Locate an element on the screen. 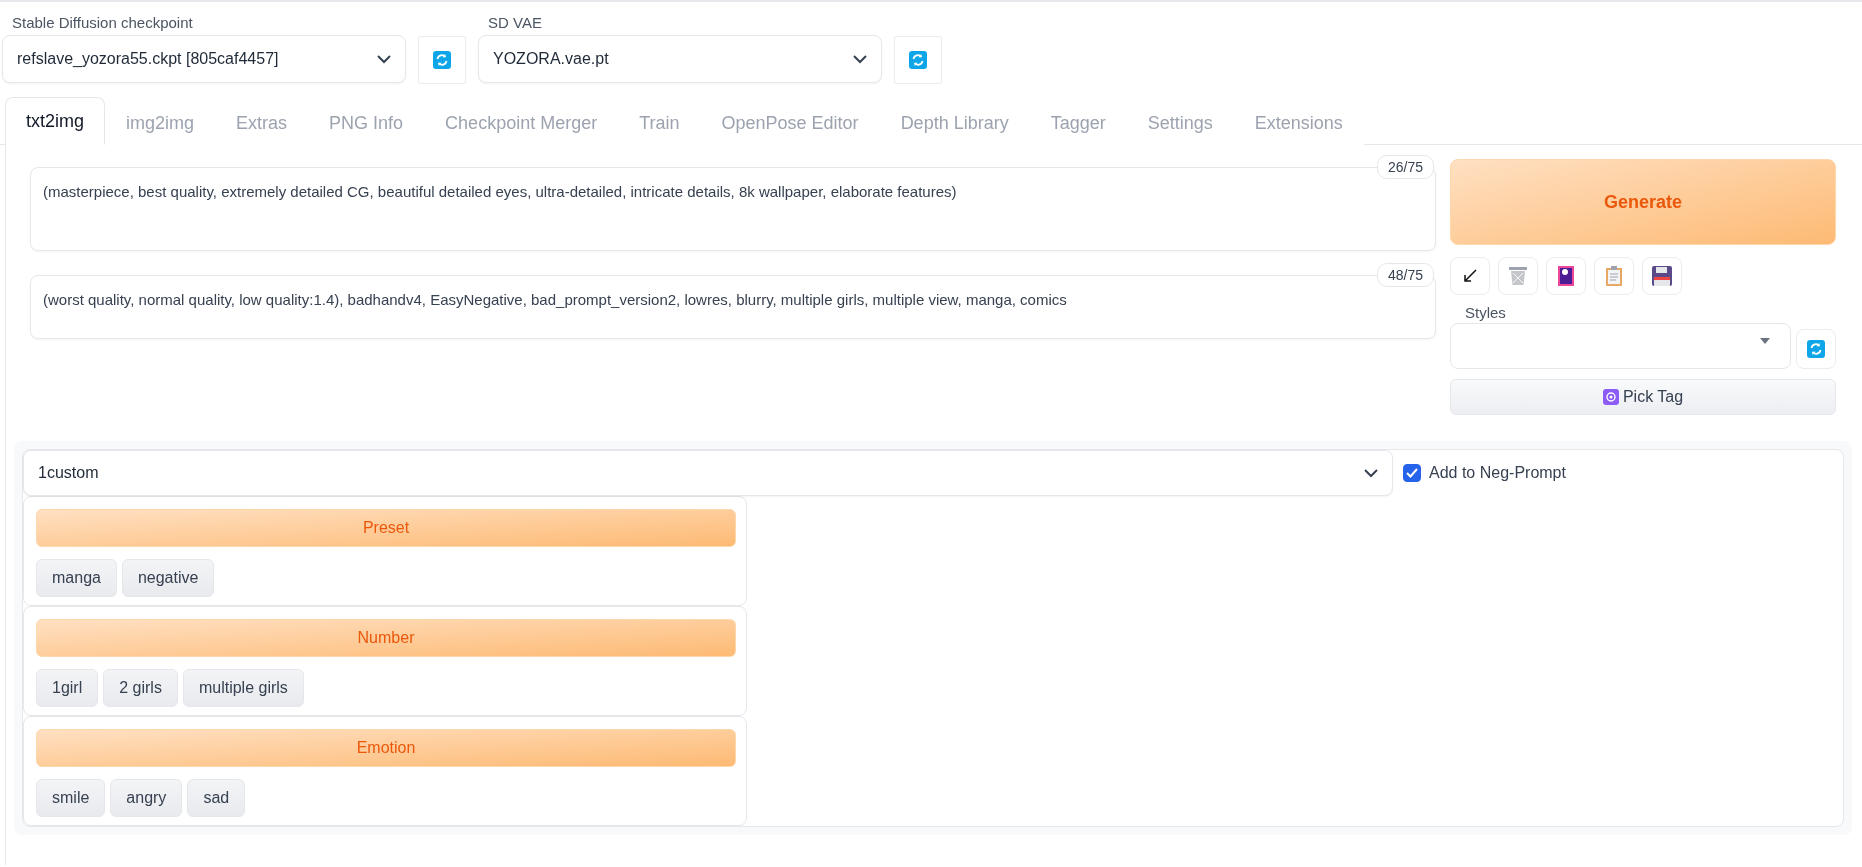  caret-icon is located at coordinates (1765, 341).